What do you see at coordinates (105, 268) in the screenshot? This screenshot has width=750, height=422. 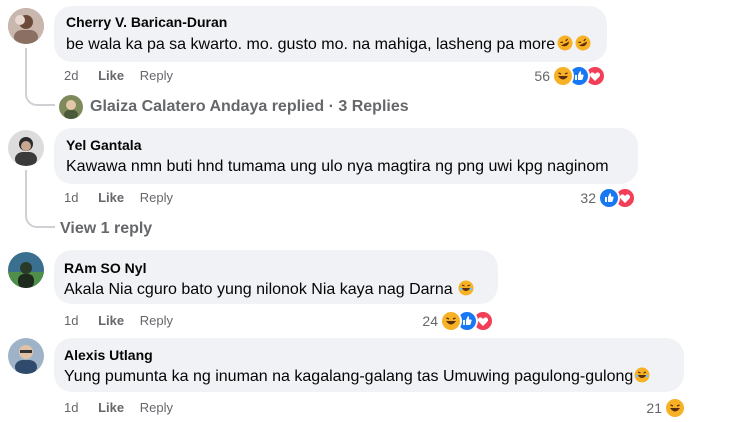 I see `comment-author: RAm SO Nyl` at bounding box center [105, 268].